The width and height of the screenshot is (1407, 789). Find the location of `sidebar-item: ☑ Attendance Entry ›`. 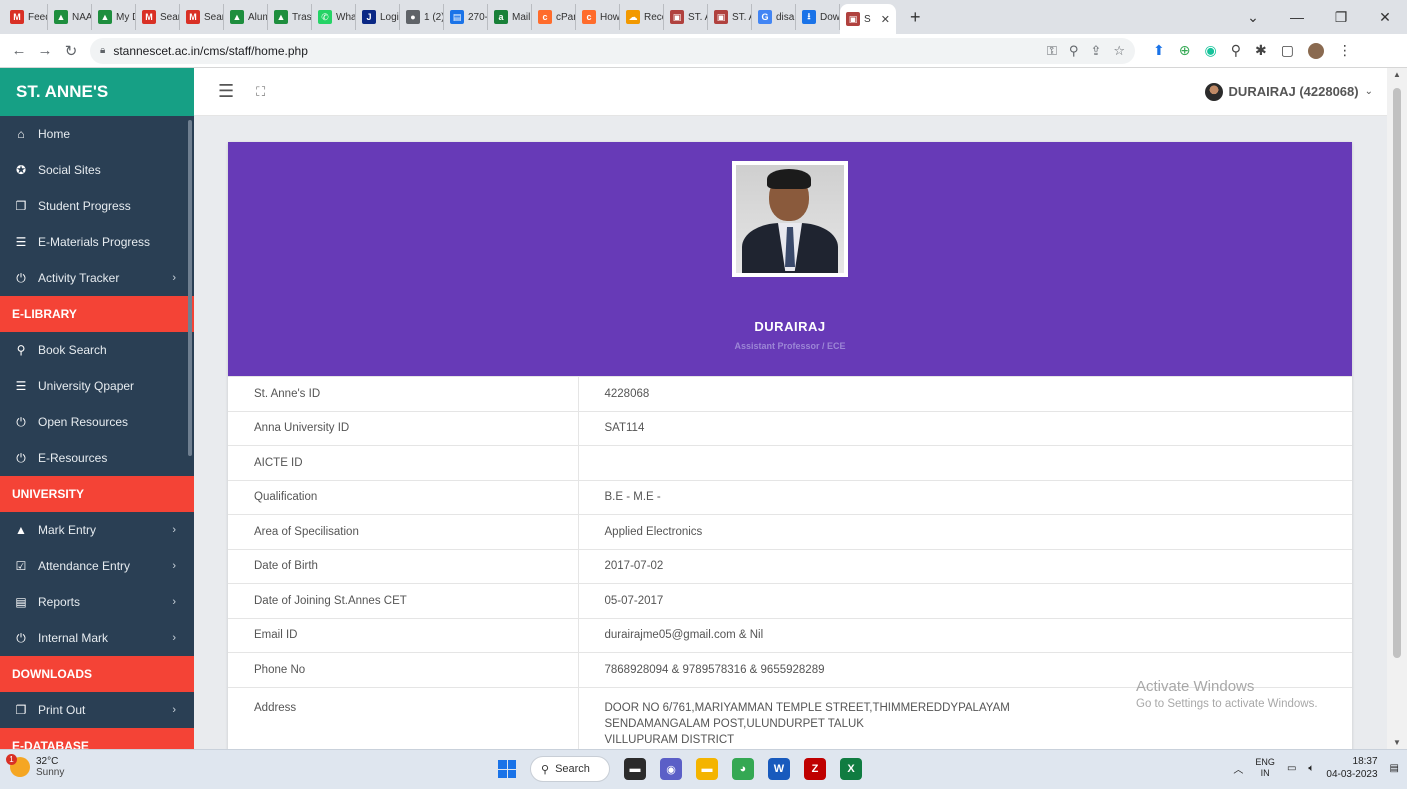

sidebar-item: ☑ Attendance Entry › is located at coordinates (97, 566).